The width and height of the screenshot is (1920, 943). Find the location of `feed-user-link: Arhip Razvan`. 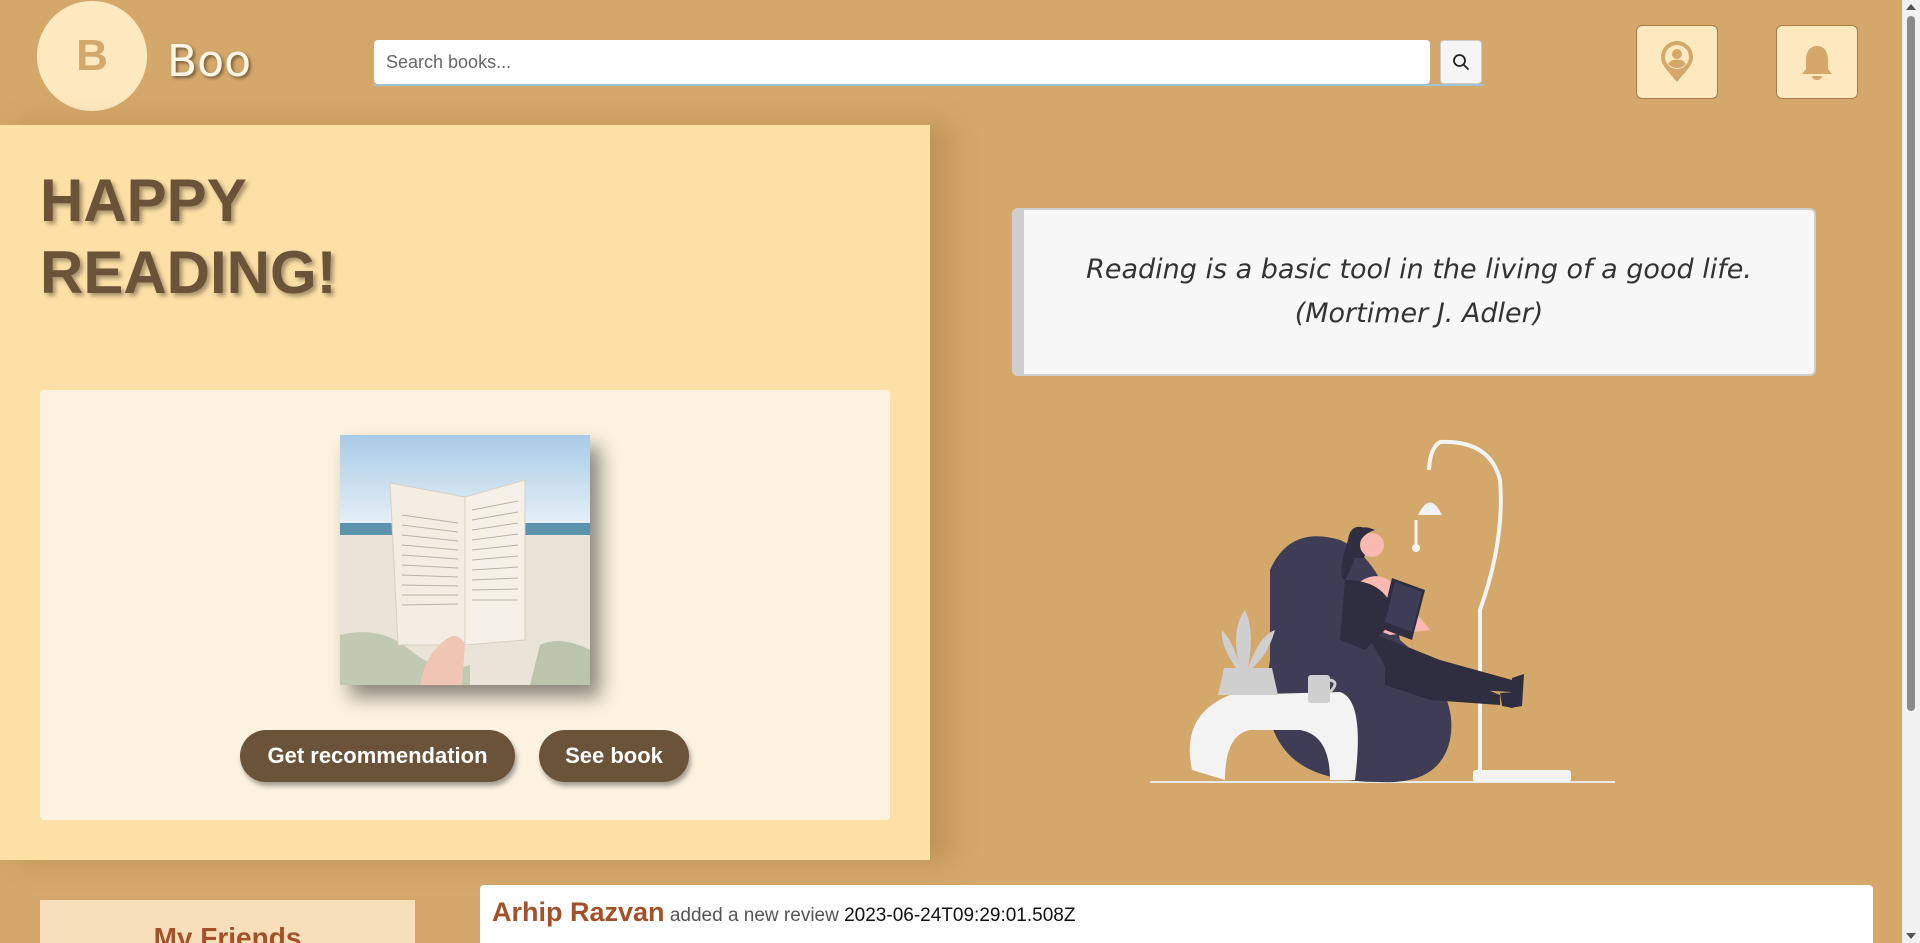

feed-user-link: Arhip Razvan is located at coordinates (578, 912).